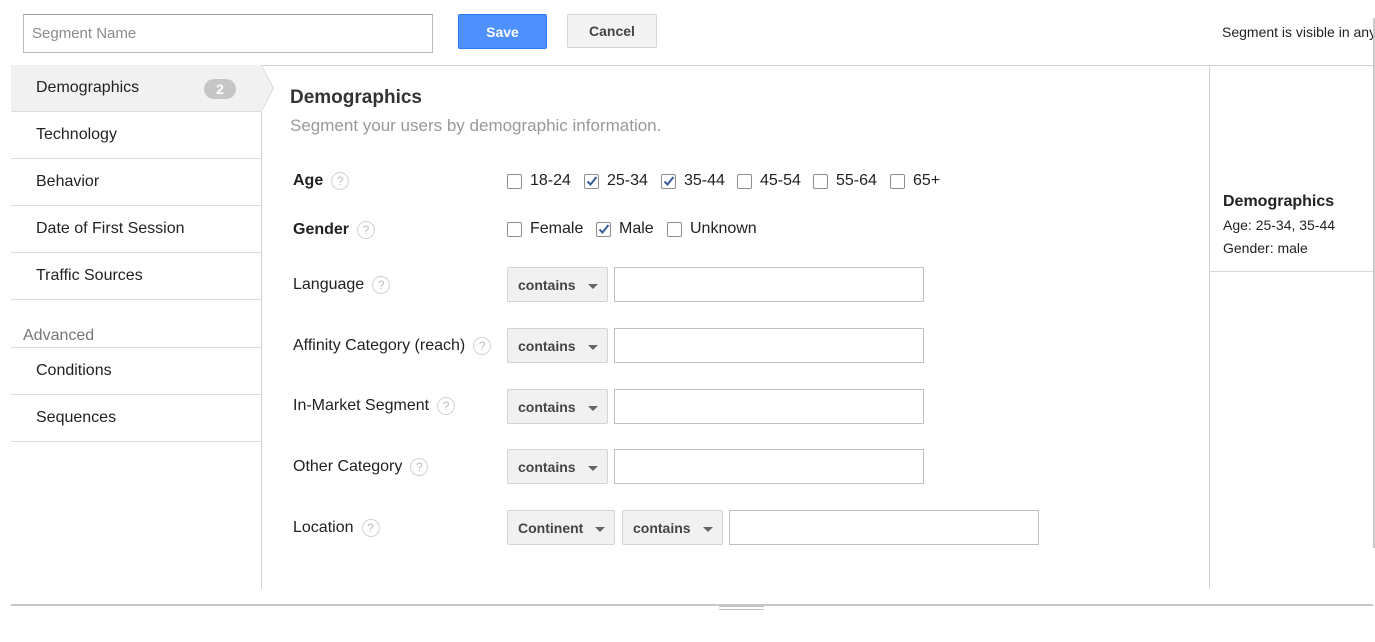  I want to click on affinity-operator-dropdown: contains, so click(557, 345).